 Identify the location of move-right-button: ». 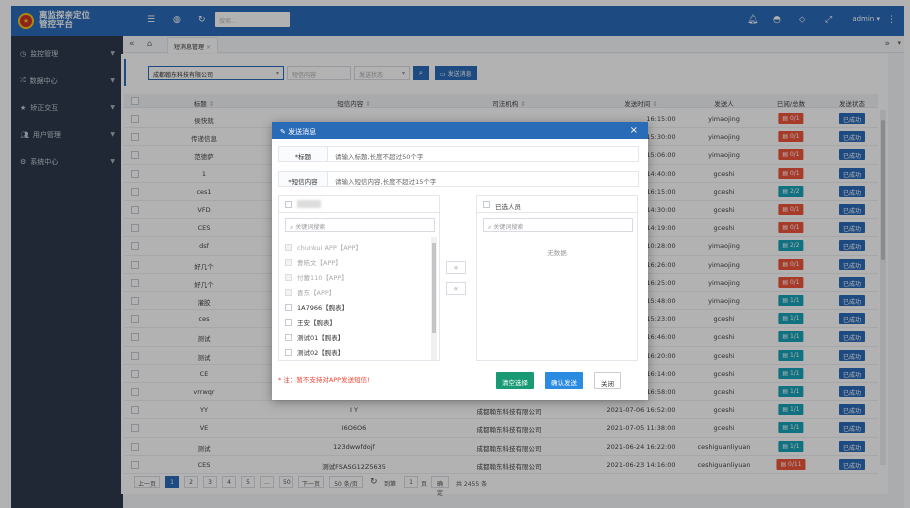
(456, 267).